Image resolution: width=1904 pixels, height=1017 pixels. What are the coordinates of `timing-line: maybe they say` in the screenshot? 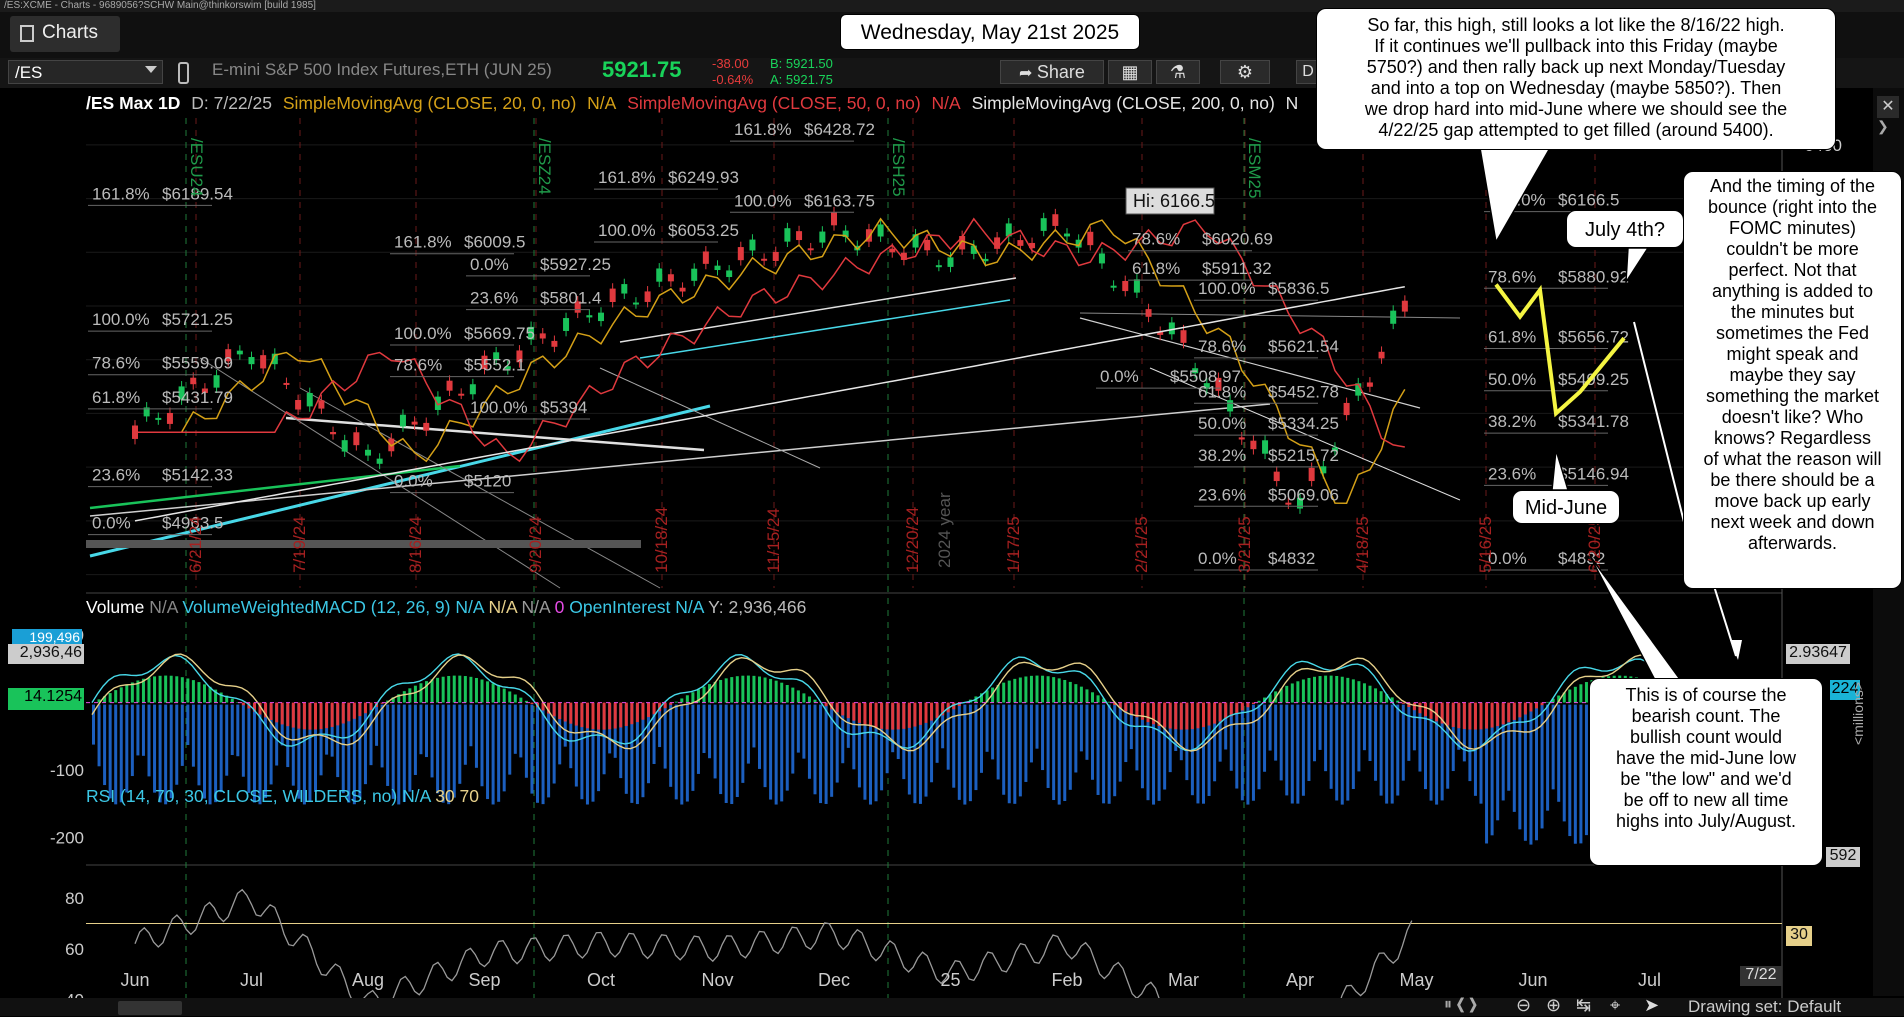 It's located at (1792, 375).